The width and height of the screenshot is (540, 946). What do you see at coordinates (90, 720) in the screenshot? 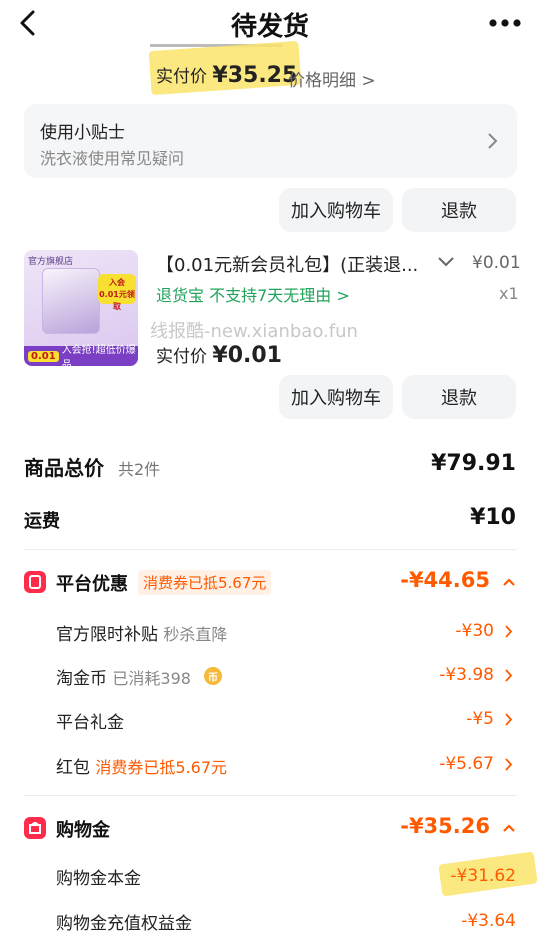
I see `platform-gift-row: 平台礼金` at bounding box center [90, 720].